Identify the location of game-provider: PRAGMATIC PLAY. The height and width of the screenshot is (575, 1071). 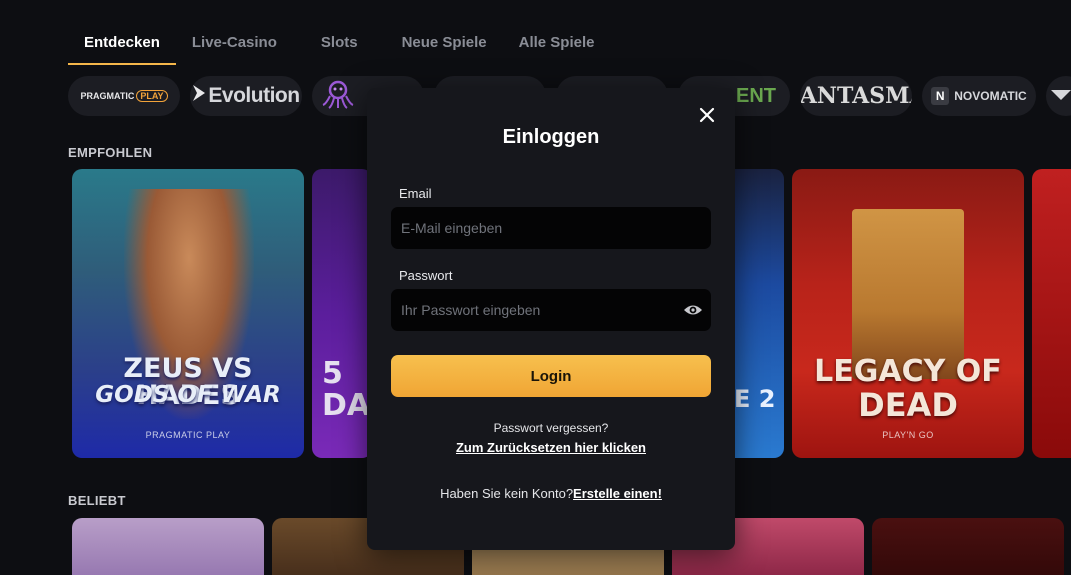
(188, 435).